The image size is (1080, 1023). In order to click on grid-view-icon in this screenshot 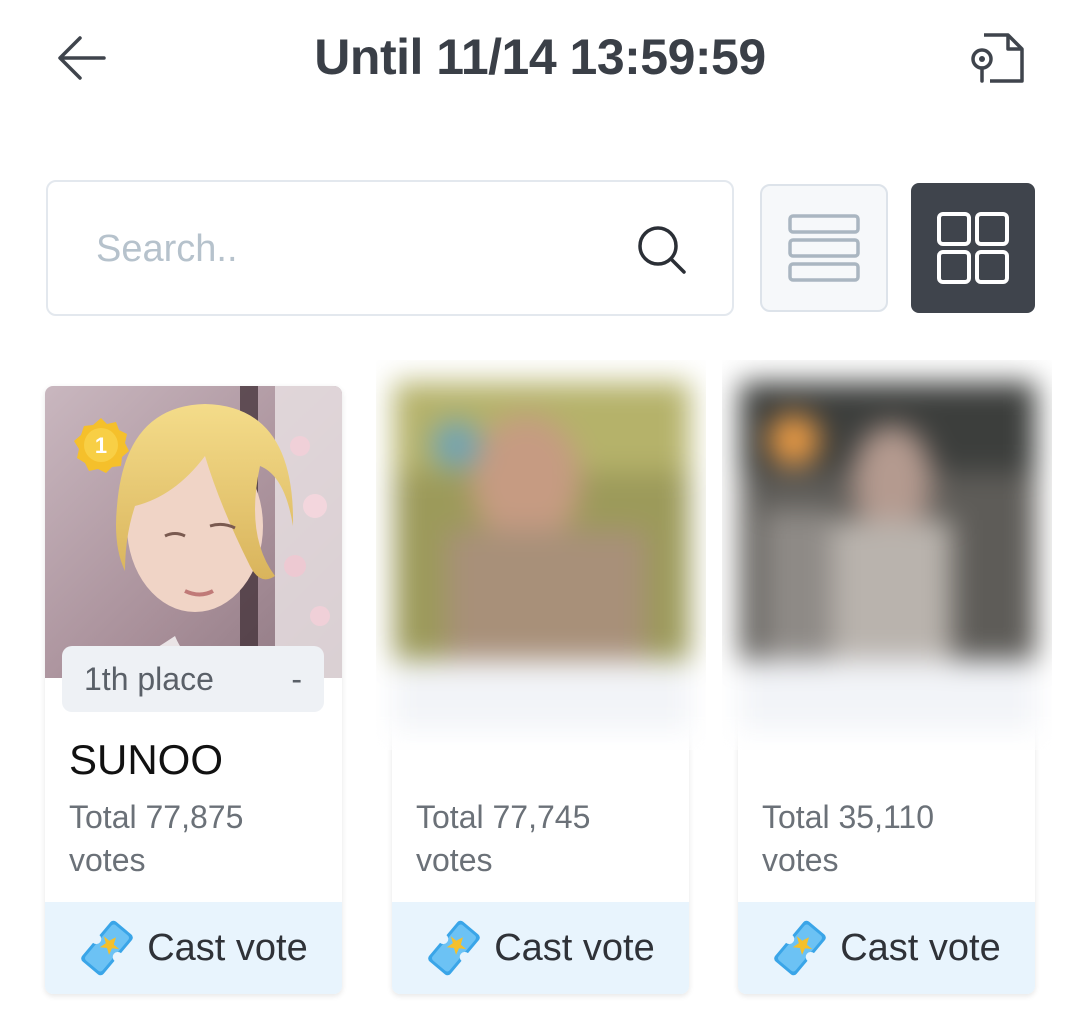, I will do `click(973, 248)`.